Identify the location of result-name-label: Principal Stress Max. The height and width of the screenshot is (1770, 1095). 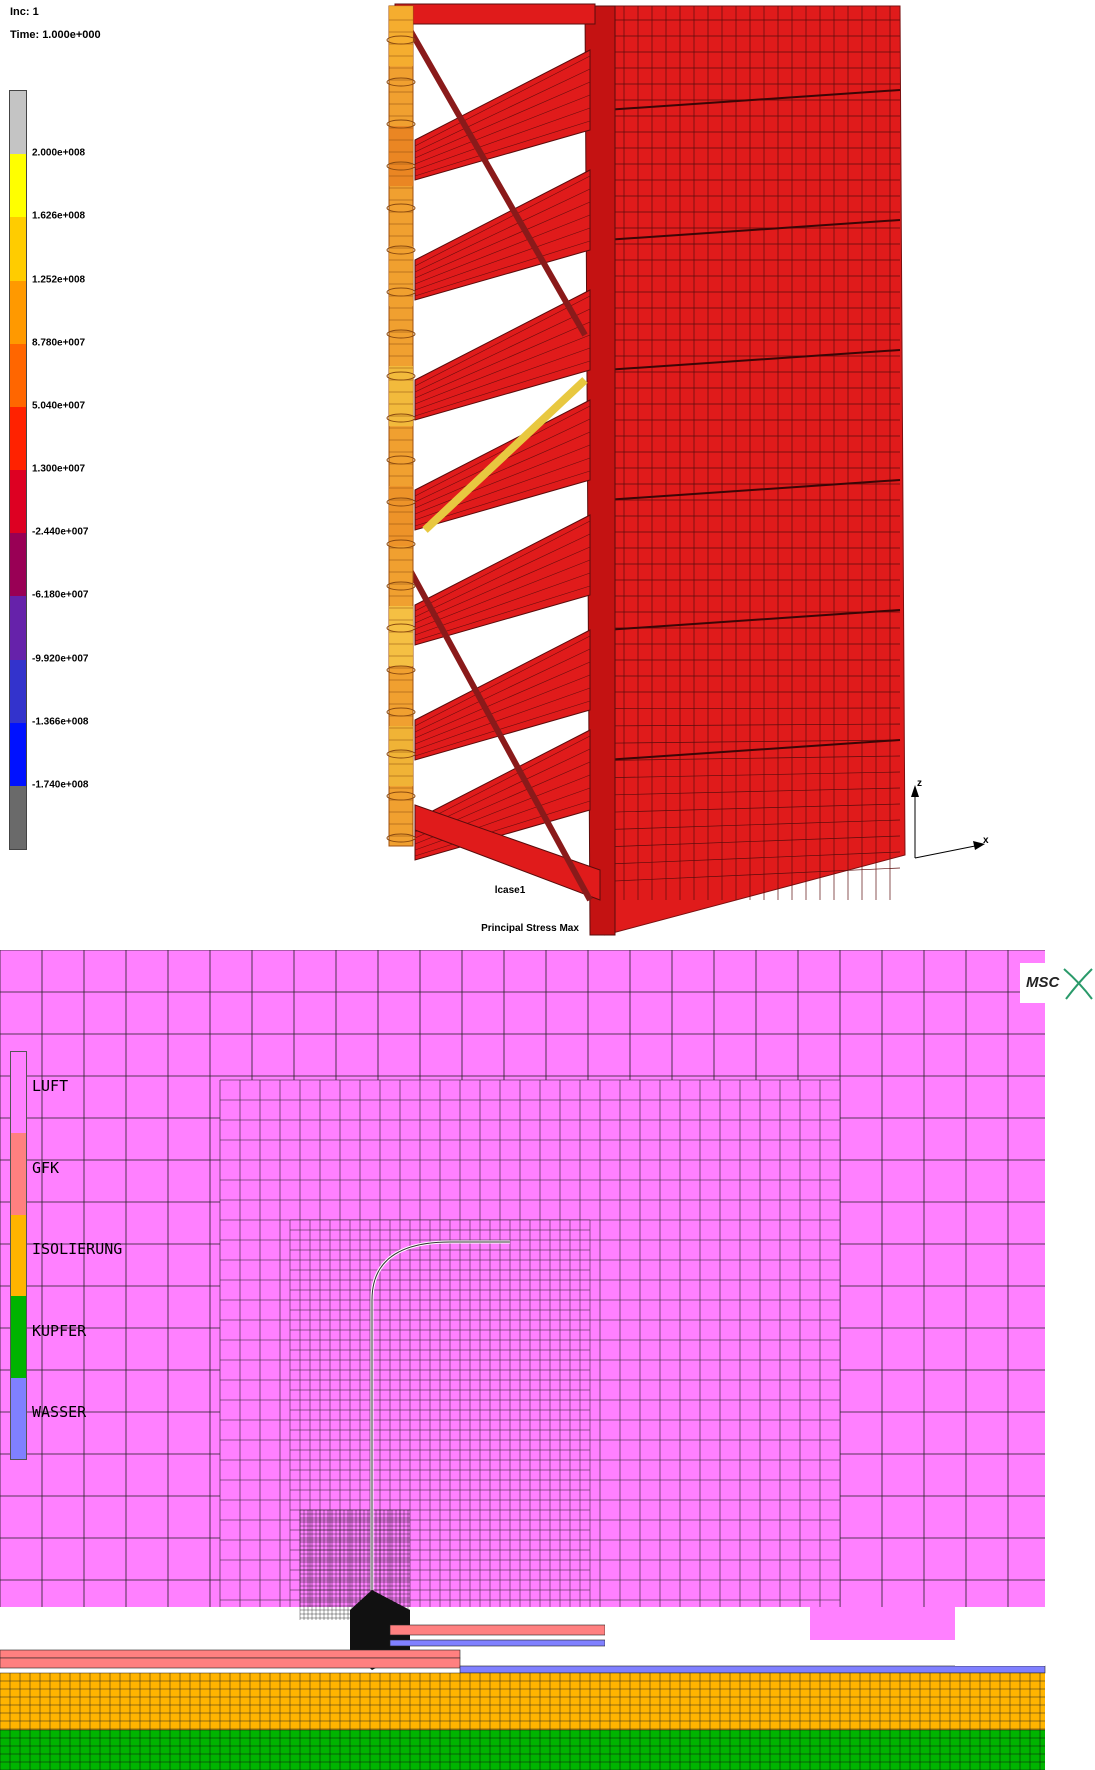
(530, 928).